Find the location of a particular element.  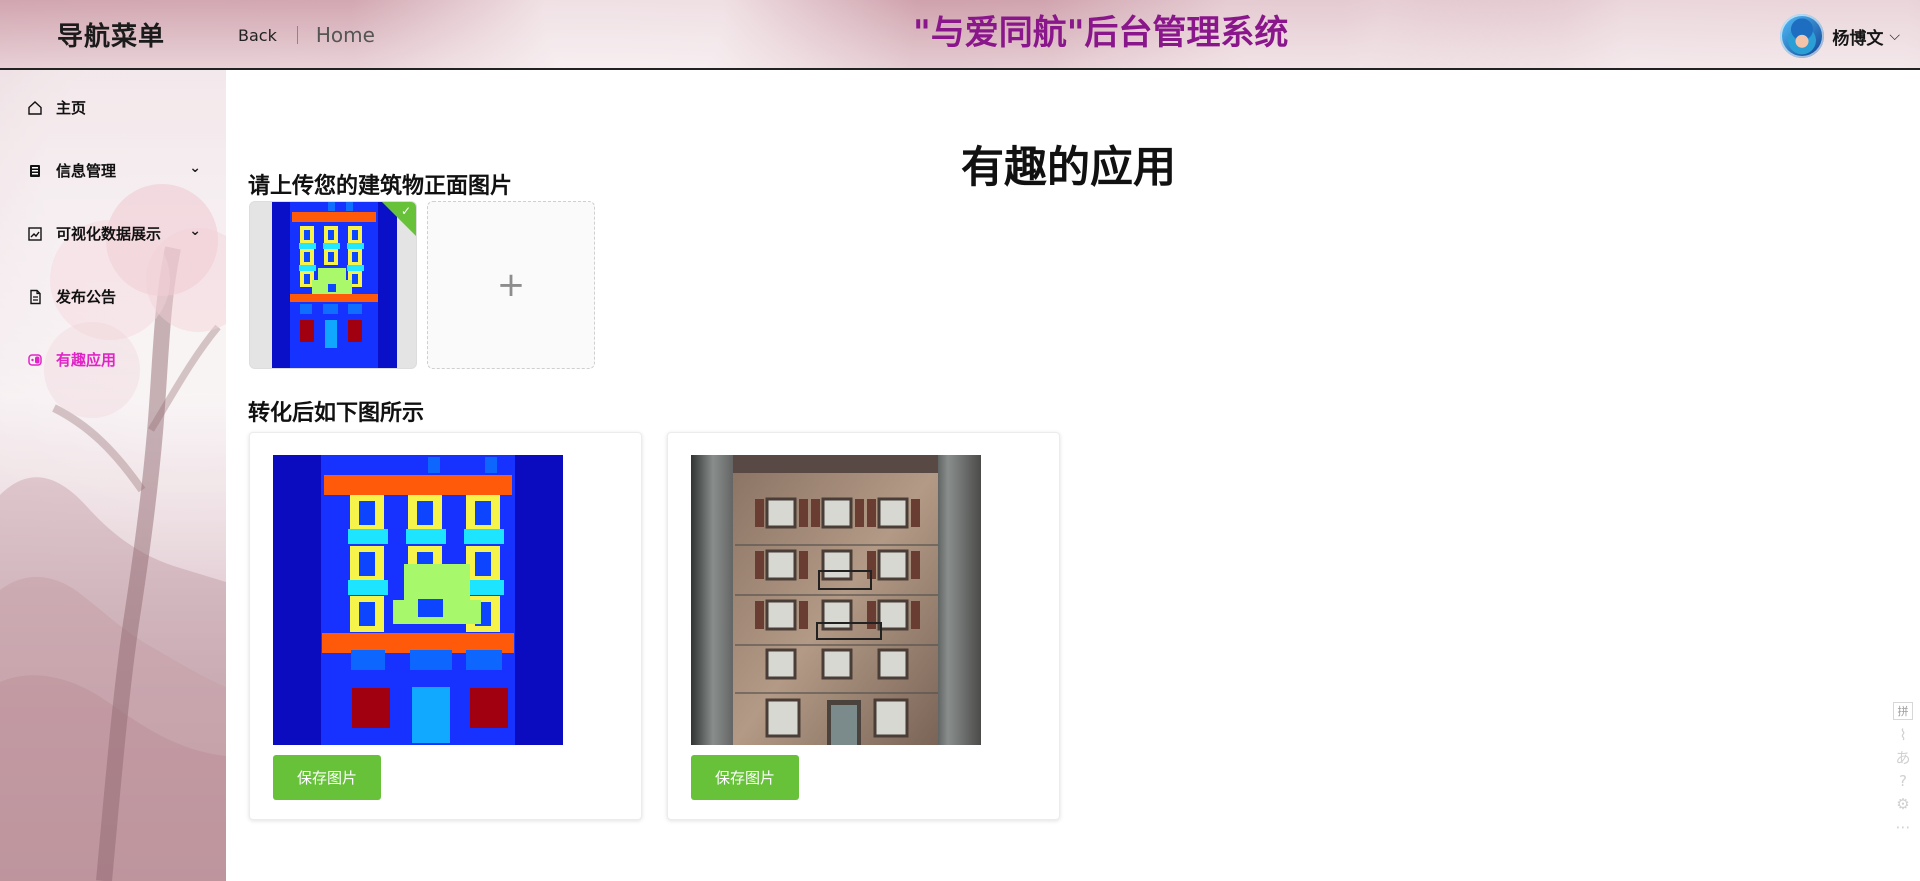

uploaded-image-thumbnail: ✓ is located at coordinates (333, 285).